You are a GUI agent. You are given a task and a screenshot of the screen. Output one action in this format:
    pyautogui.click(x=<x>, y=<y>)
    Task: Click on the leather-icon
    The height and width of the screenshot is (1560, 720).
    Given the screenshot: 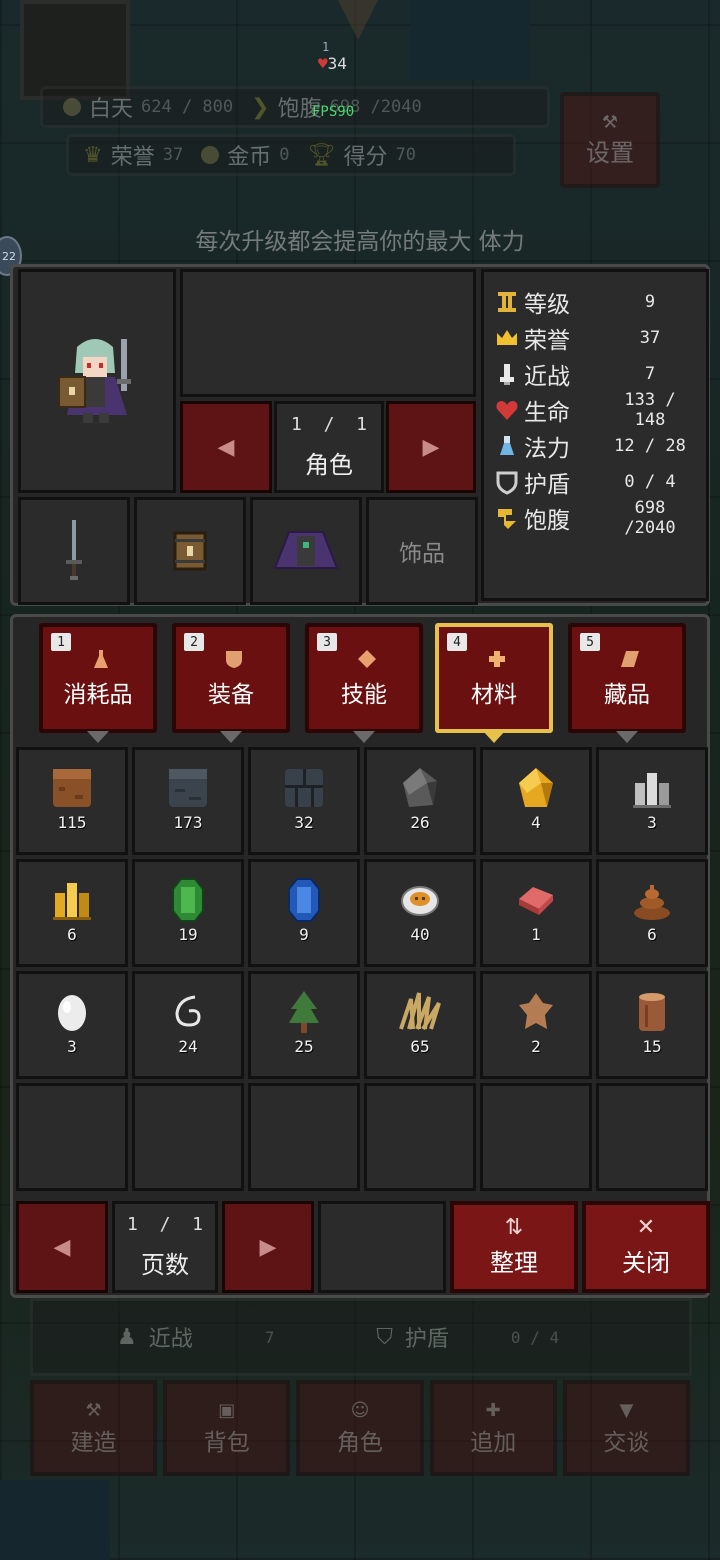 What is the action you would take?
    pyautogui.click(x=536, y=1010)
    